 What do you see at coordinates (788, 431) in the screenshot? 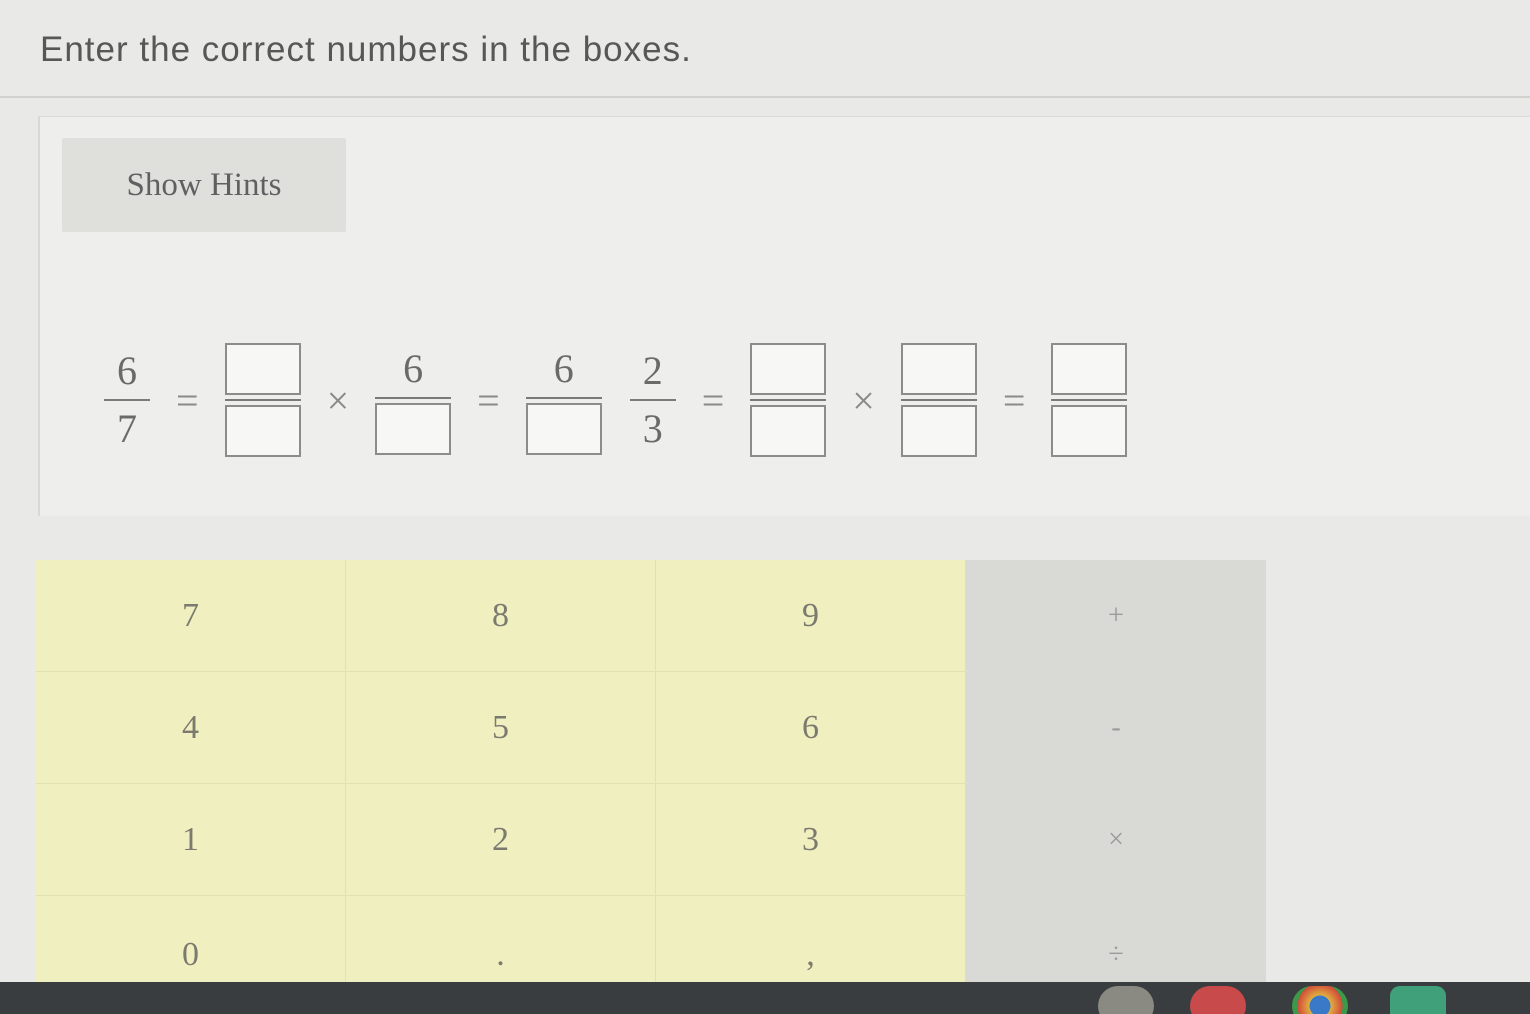
I see `answer-box-4-denominator` at bounding box center [788, 431].